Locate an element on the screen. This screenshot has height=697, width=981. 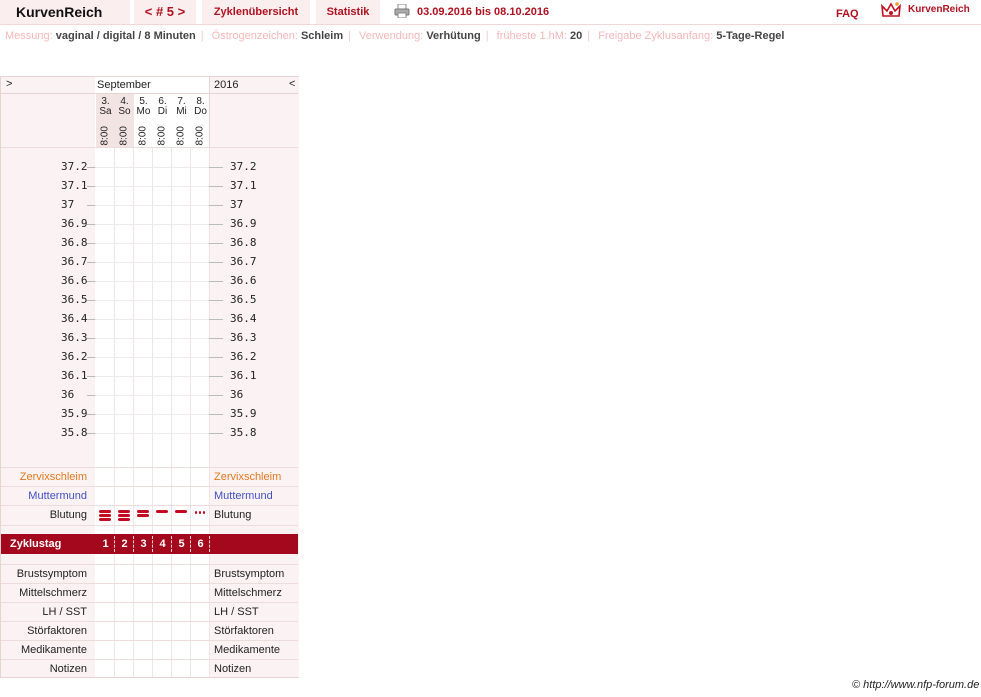
temp-tick-left: 36.8 is located at coordinates (74, 242).